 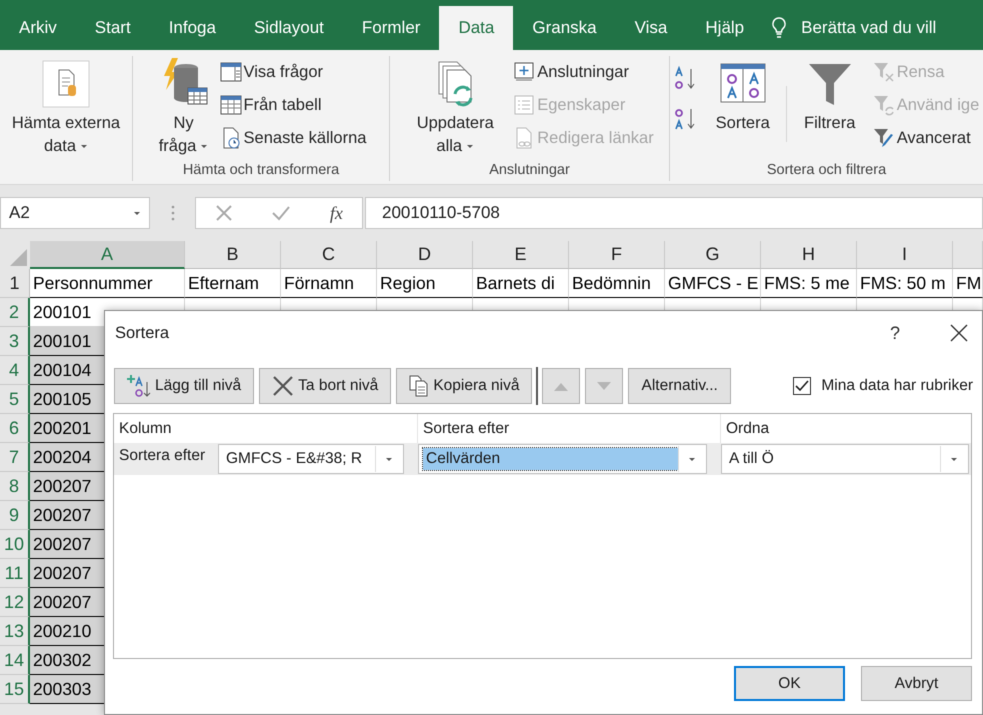 What do you see at coordinates (172, 213) in the screenshot?
I see `grip-icon` at bounding box center [172, 213].